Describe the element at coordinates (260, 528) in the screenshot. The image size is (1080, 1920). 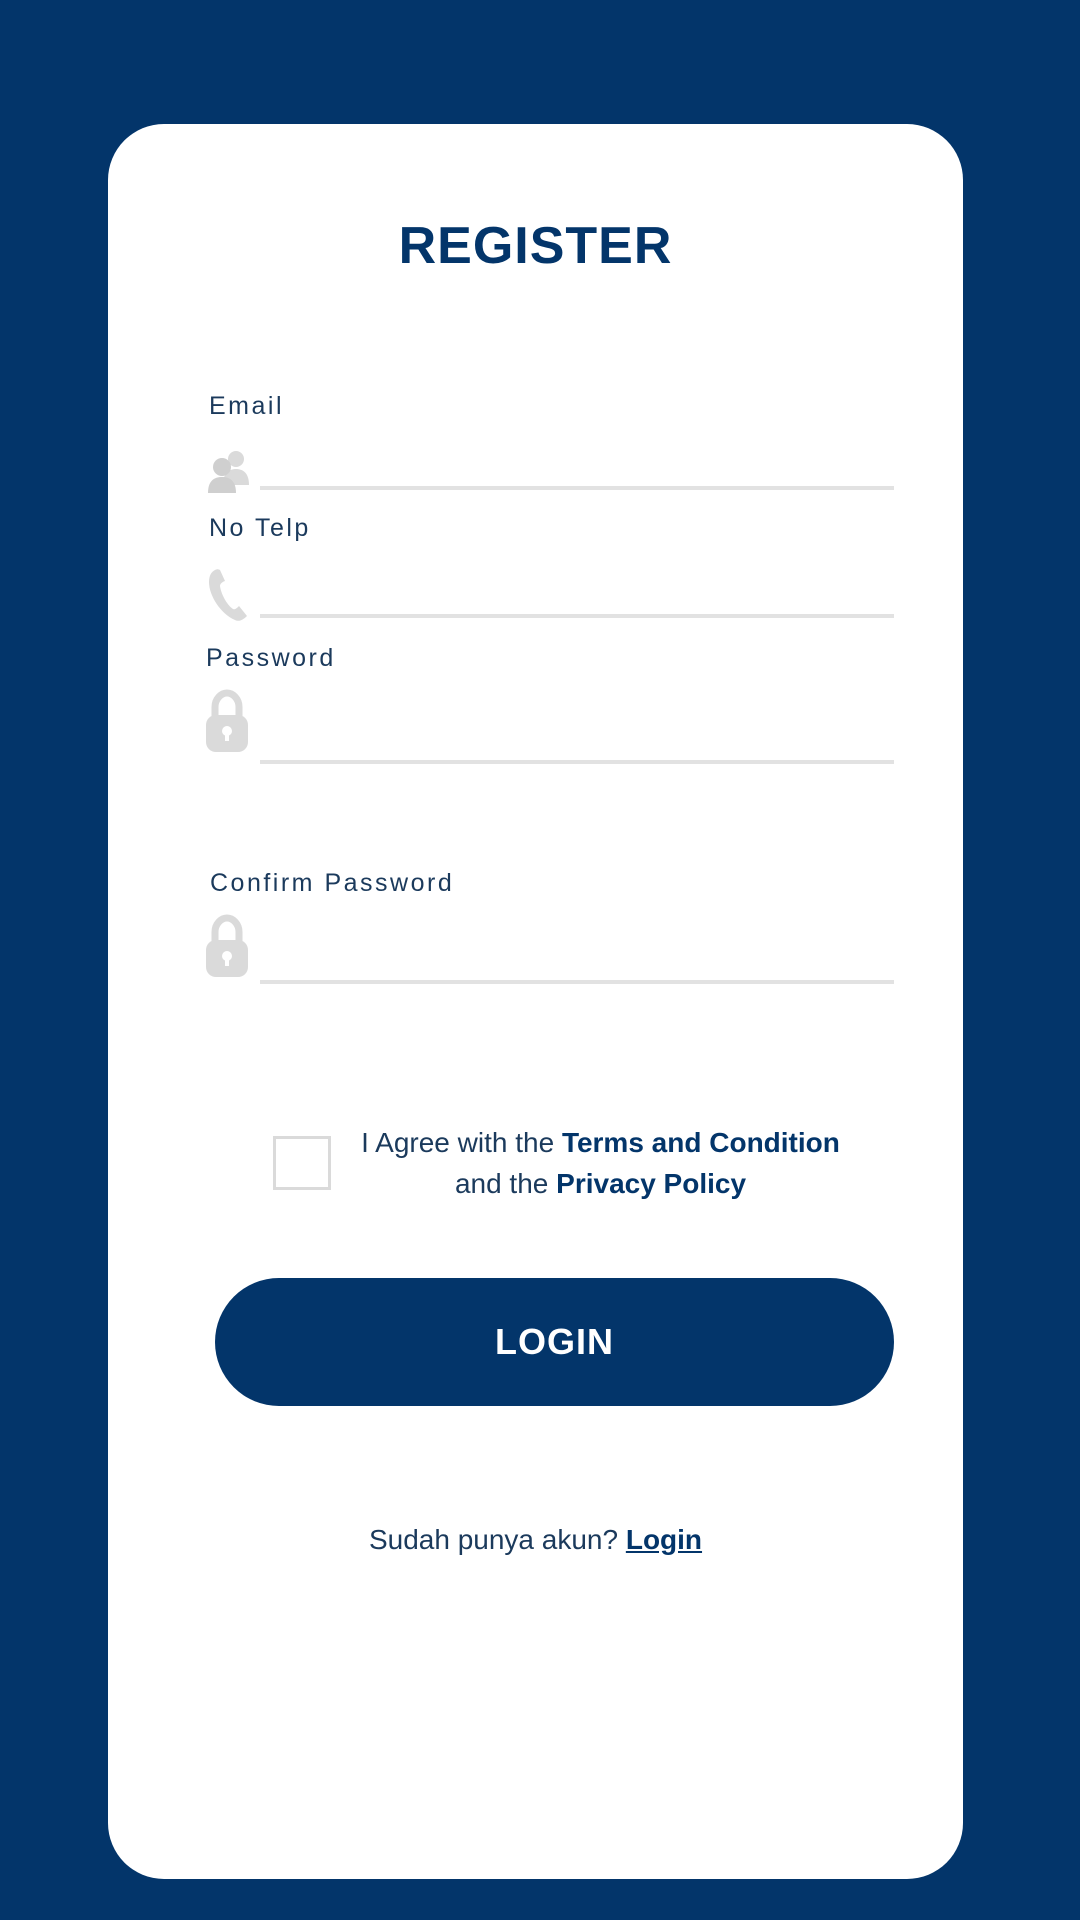
I see `phone-label: No Telp` at that location.